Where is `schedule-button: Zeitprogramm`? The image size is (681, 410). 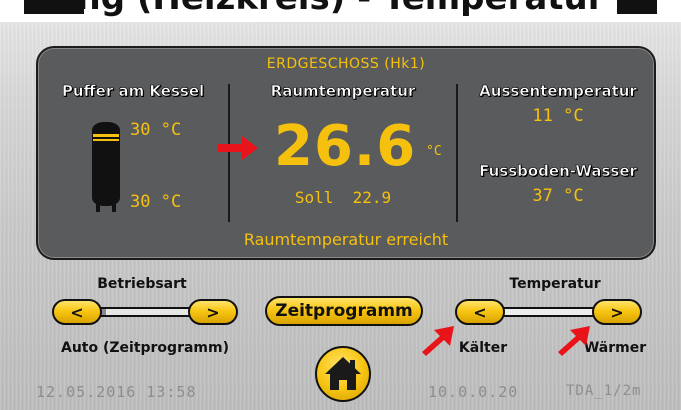
schedule-button: Zeitprogramm is located at coordinates (344, 311).